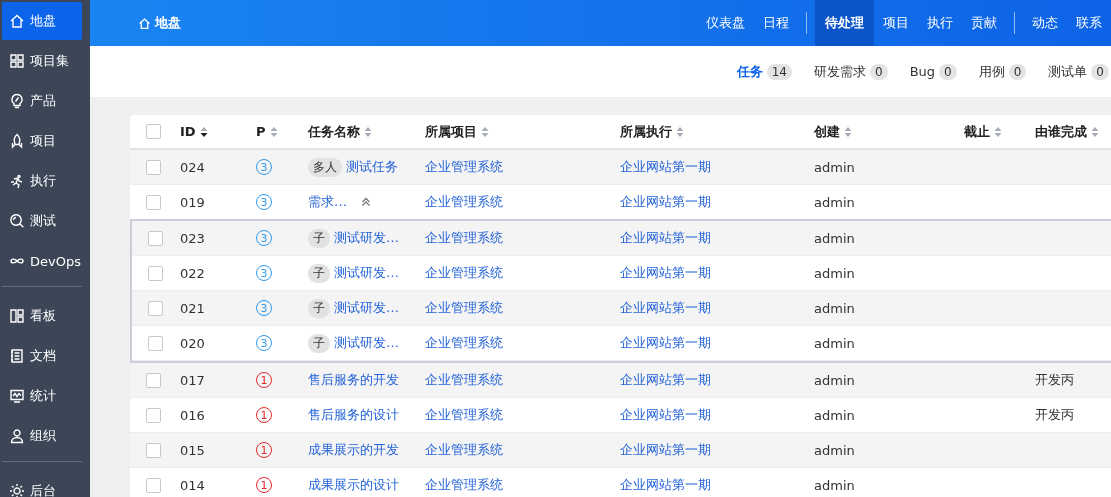 The image size is (1111, 497). Describe the element at coordinates (42, 356) in the screenshot. I see `sidebar-item: 文档` at that location.